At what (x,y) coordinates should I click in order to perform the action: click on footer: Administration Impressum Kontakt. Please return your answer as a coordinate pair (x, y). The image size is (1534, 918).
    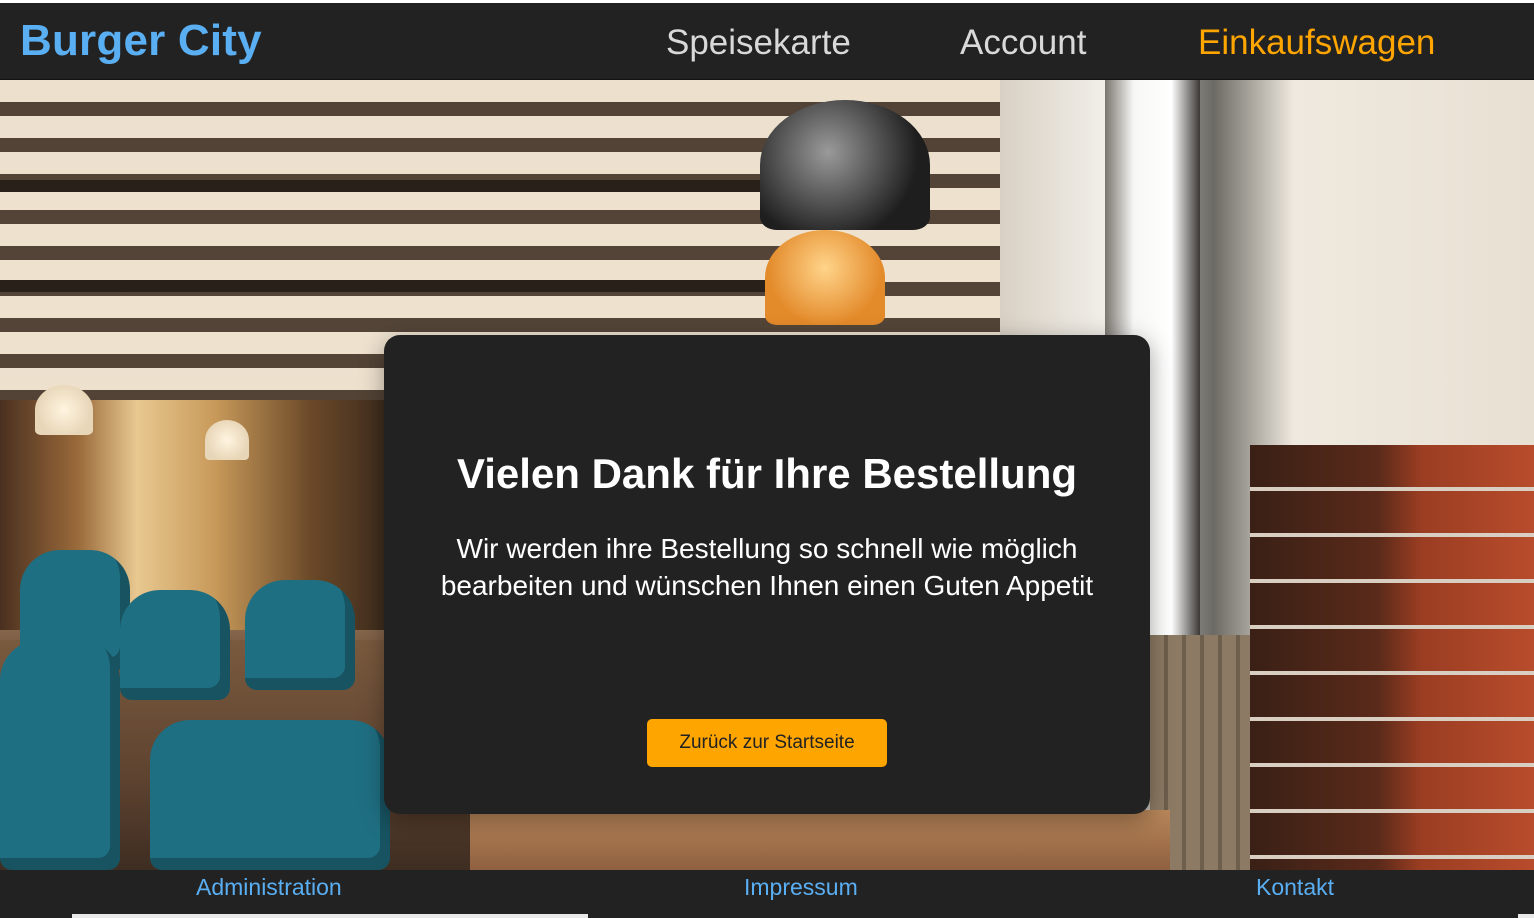
    Looking at the image, I should click on (767, 894).